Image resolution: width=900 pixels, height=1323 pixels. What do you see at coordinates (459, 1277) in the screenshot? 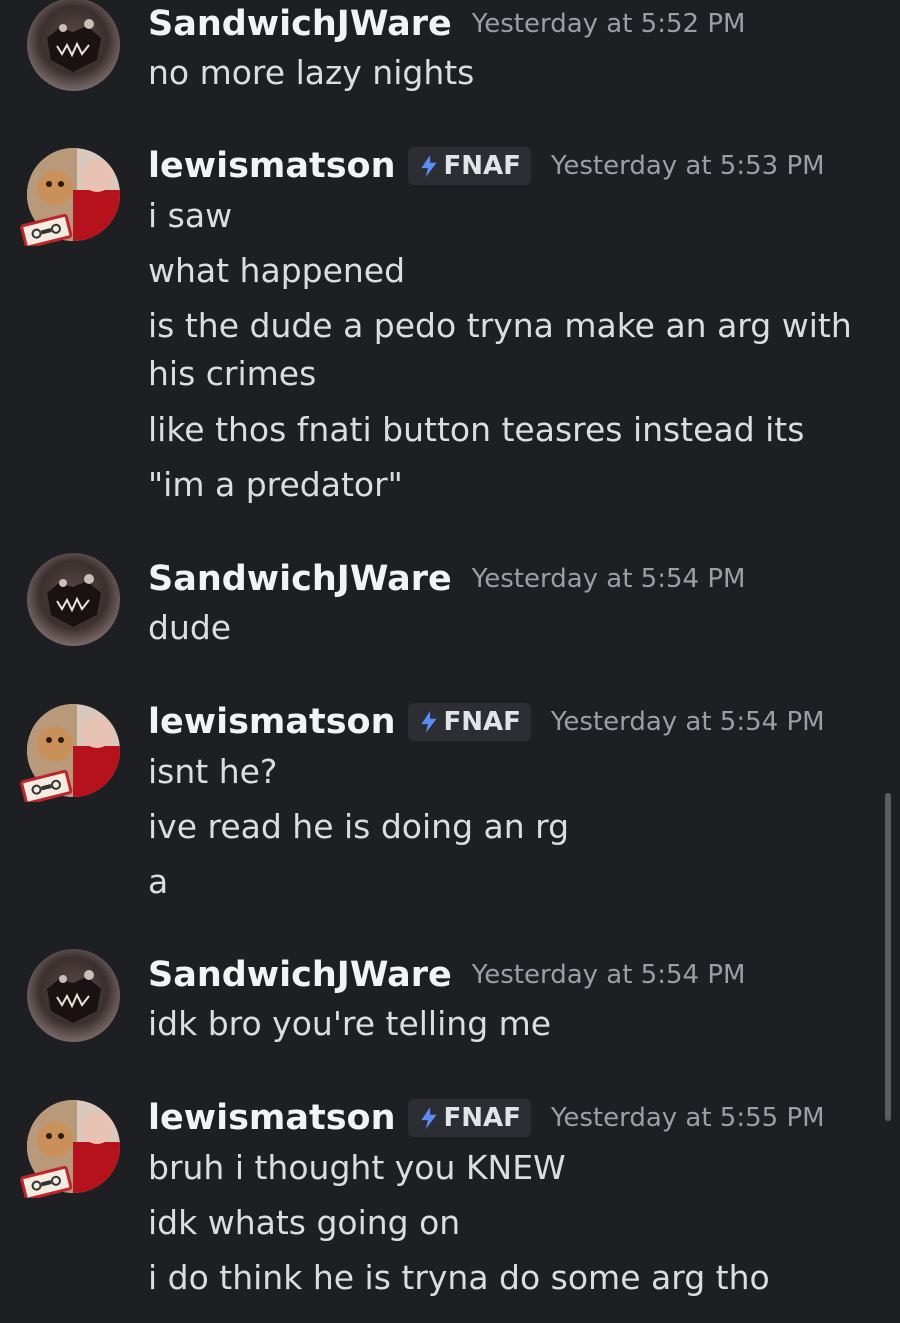
I see `message-text: i do think he is tryna do some arg tho` at bounding box center [459, 1277].